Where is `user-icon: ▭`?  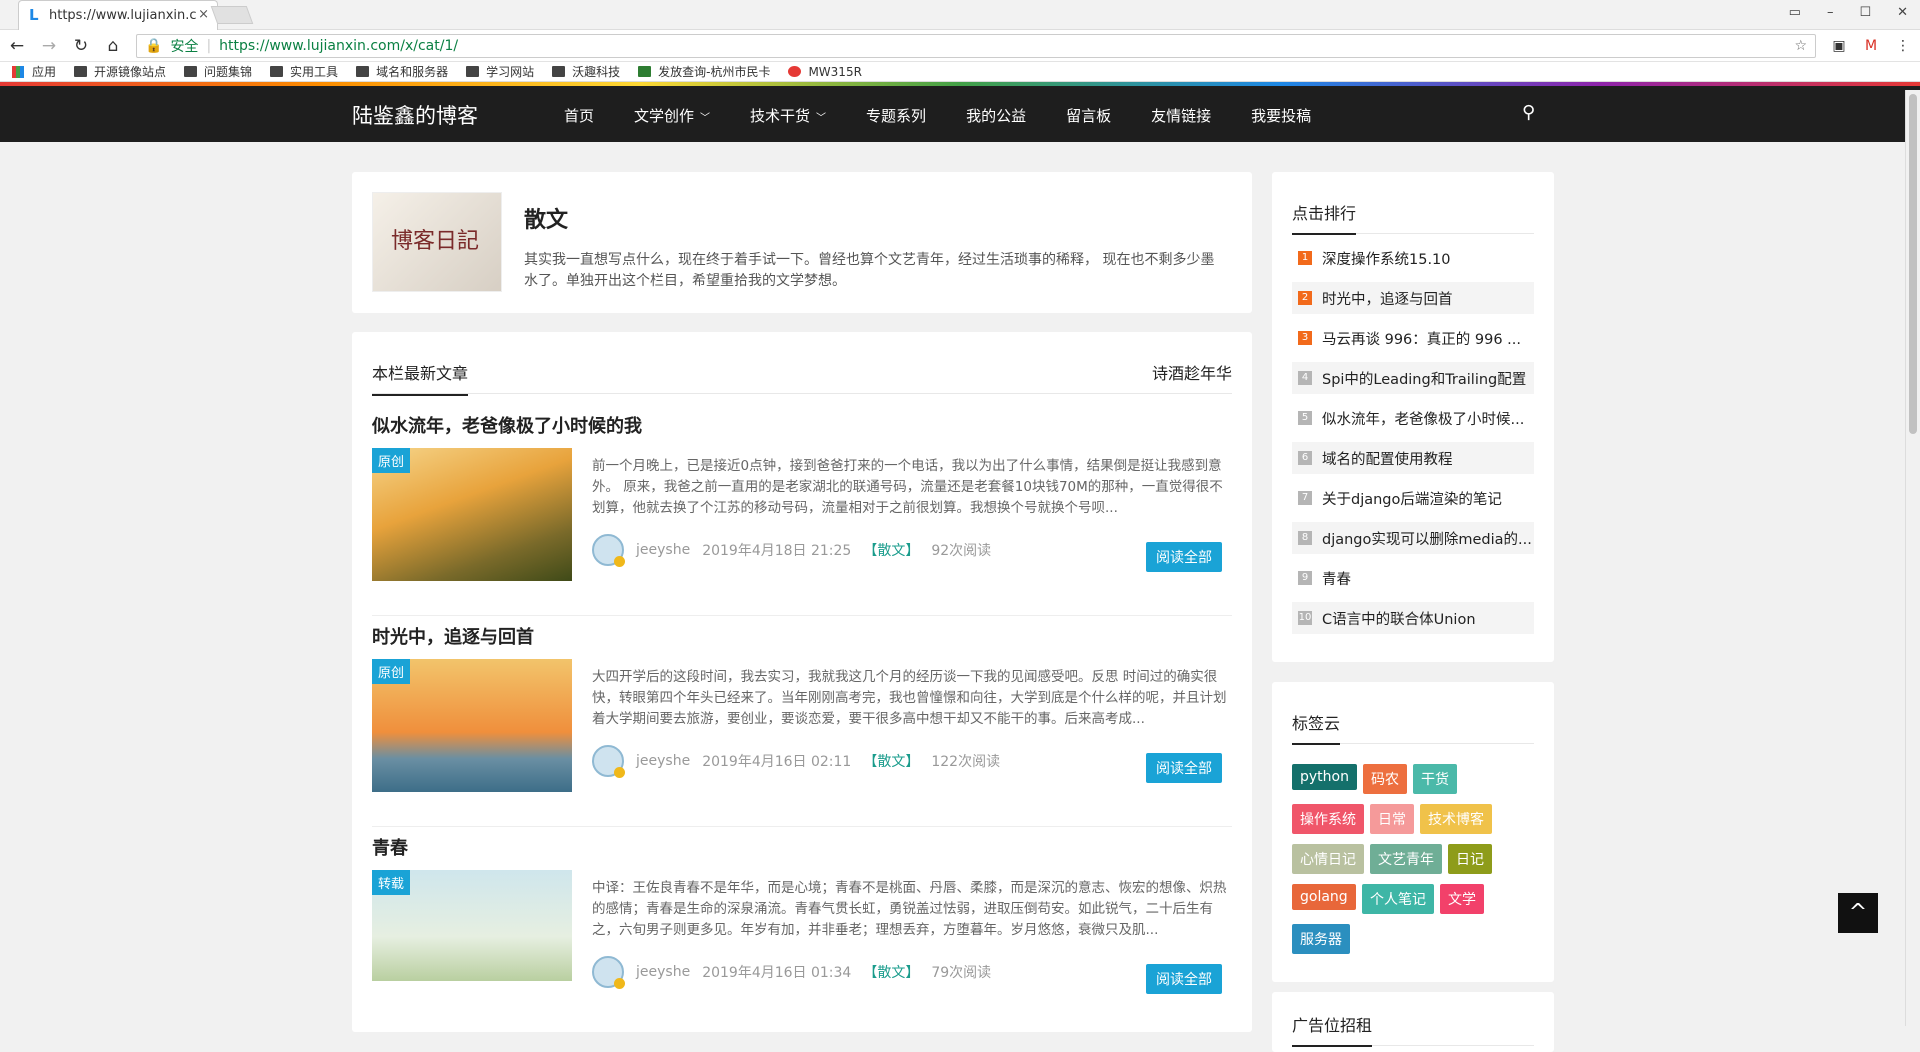 user-icon: ▭ is located at coordinates (1795, 12).